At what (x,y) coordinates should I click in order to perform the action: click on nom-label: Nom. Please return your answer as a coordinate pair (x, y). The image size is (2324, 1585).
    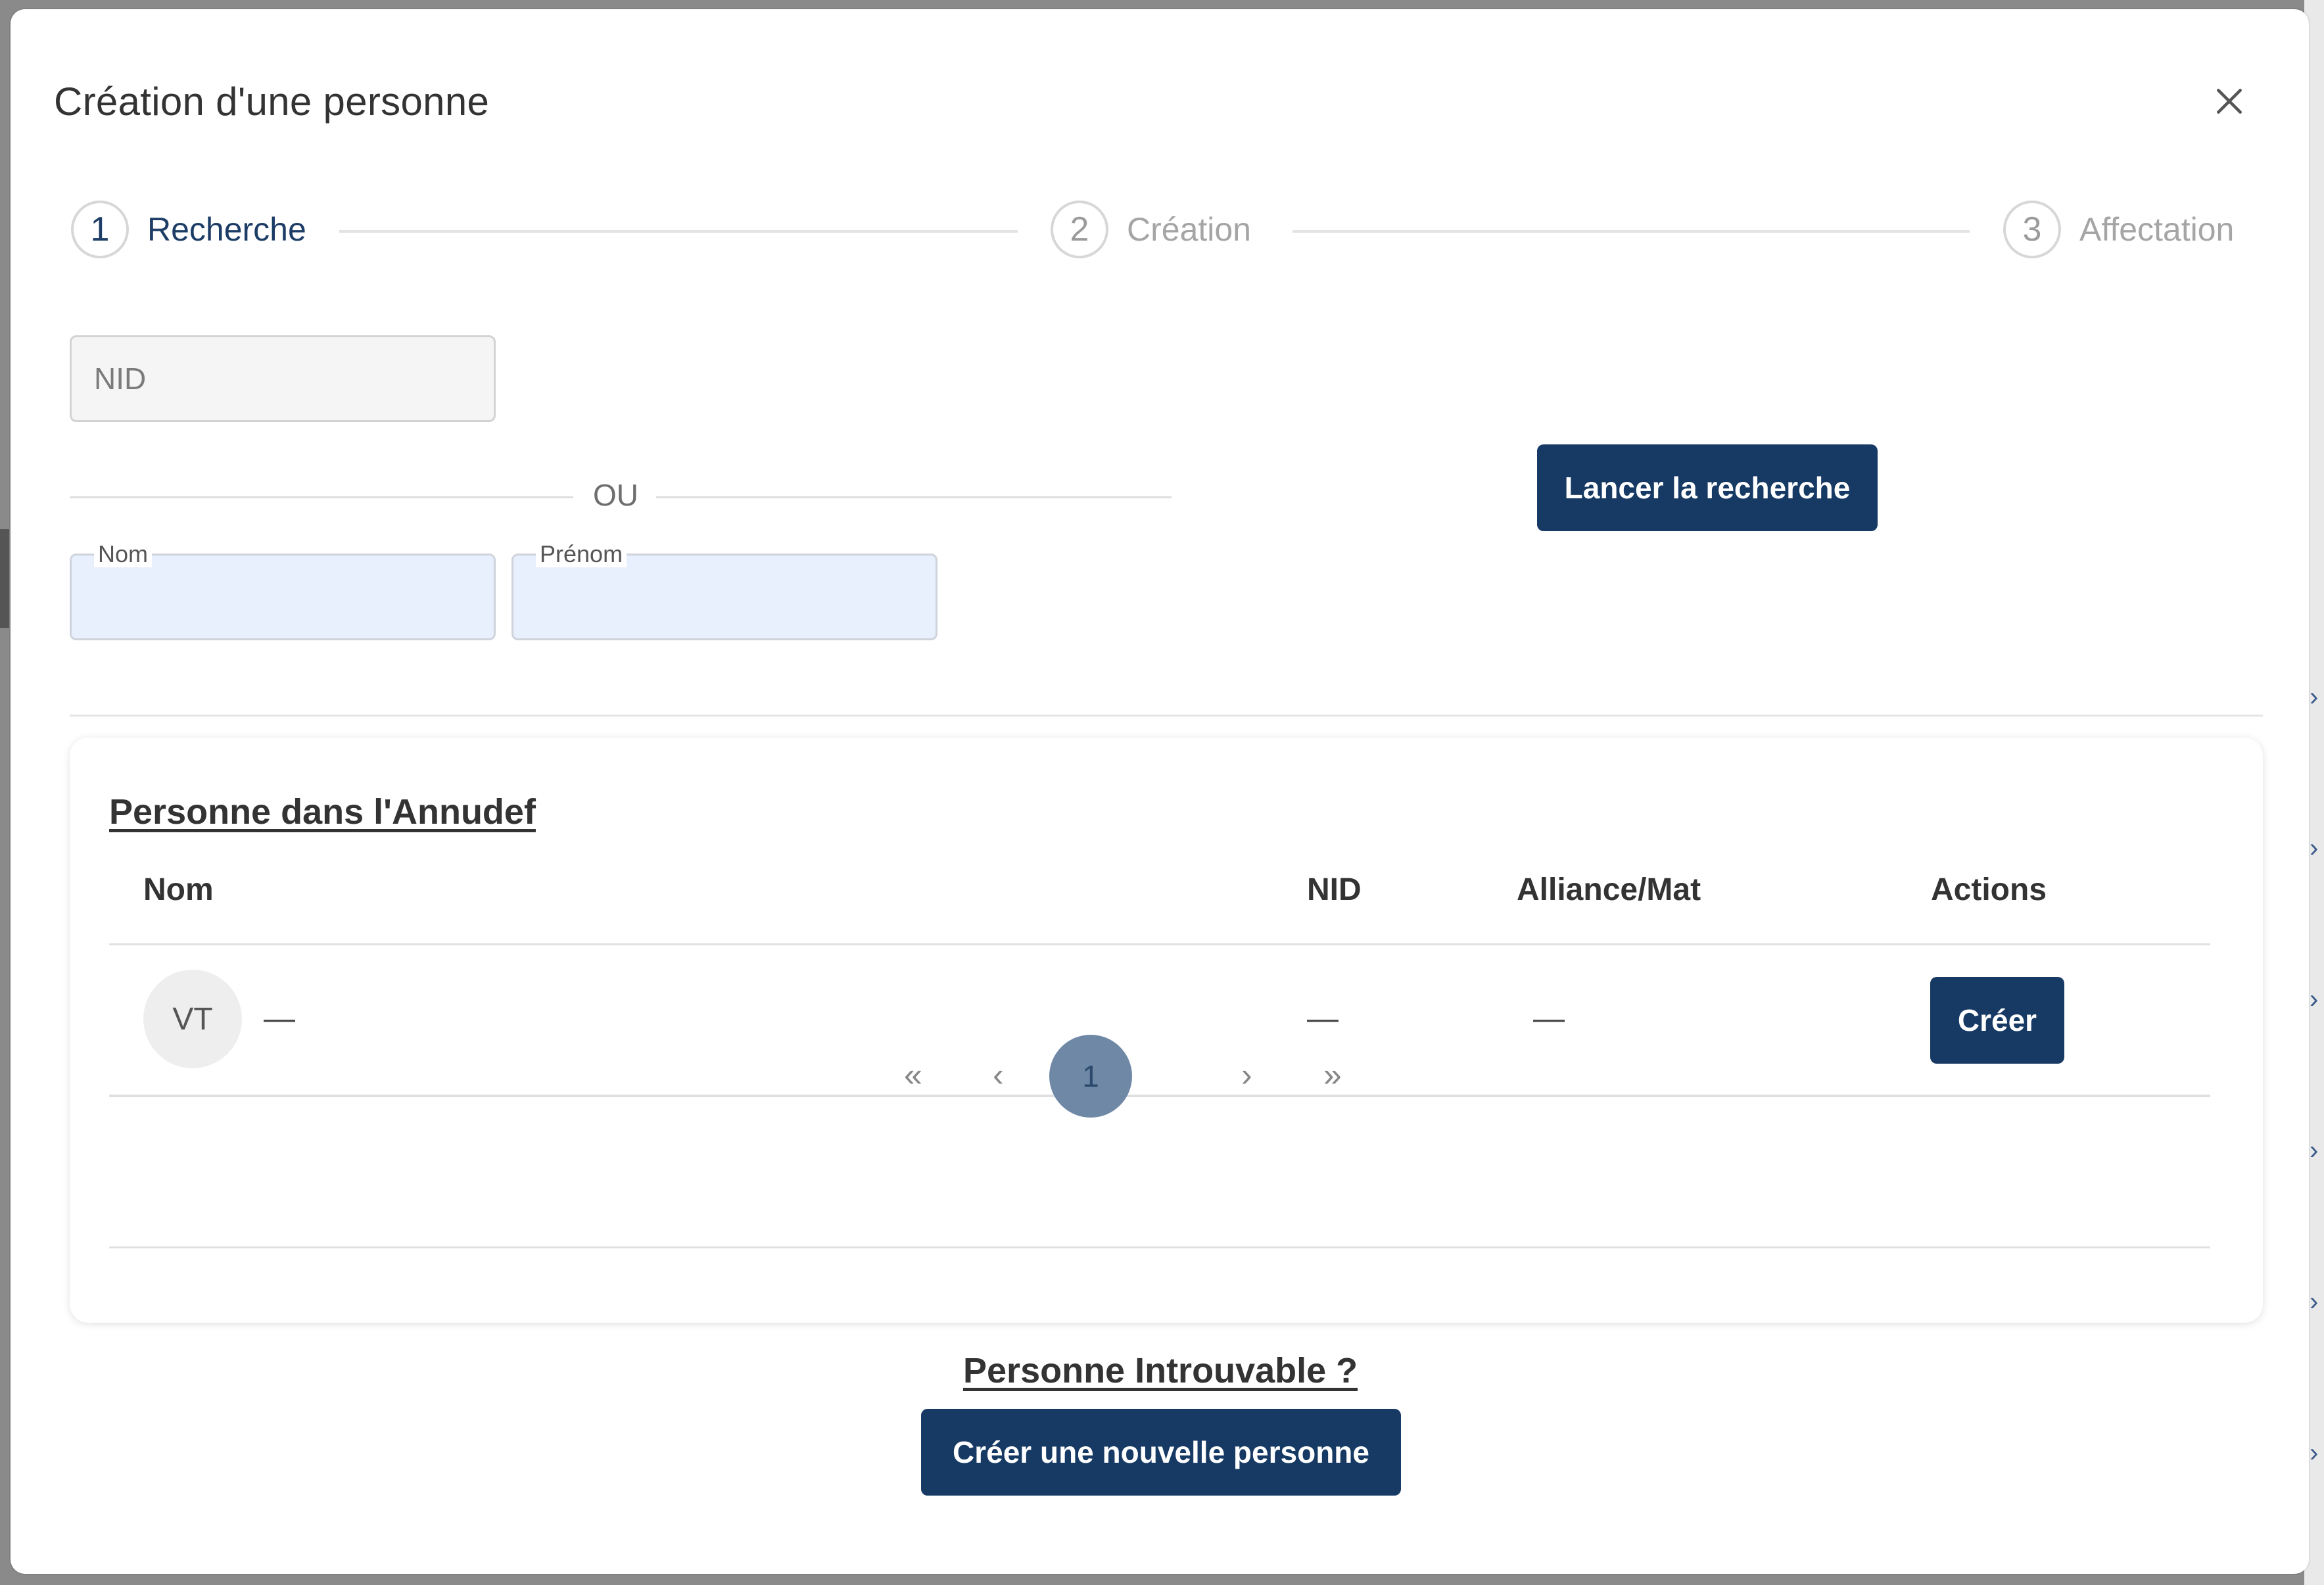
    Looking at the image, I should click on (124, 554).